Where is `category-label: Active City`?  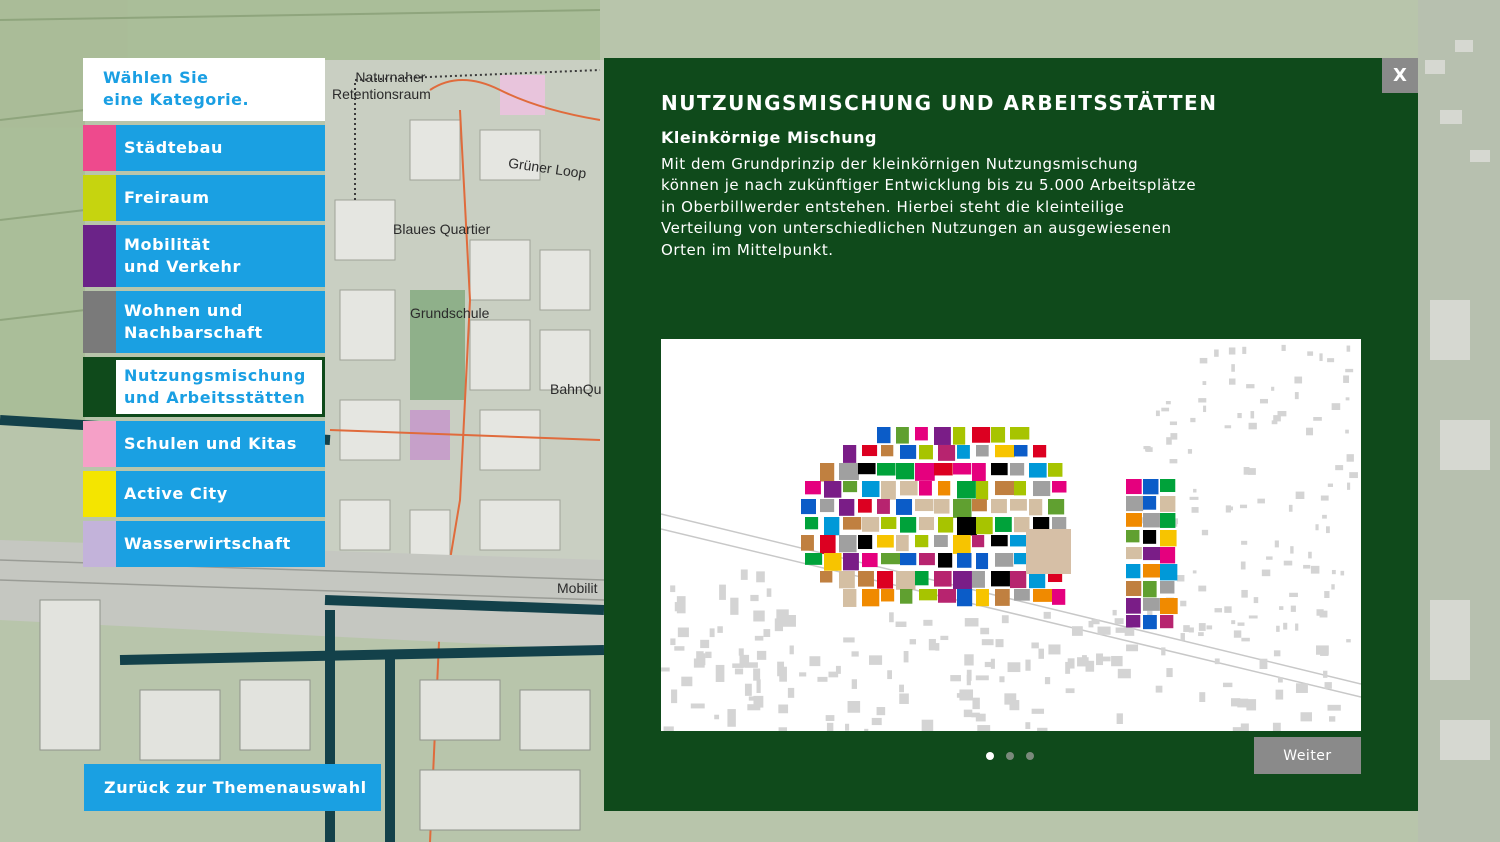
category-label: Active City is located at coordinates (220, 494).